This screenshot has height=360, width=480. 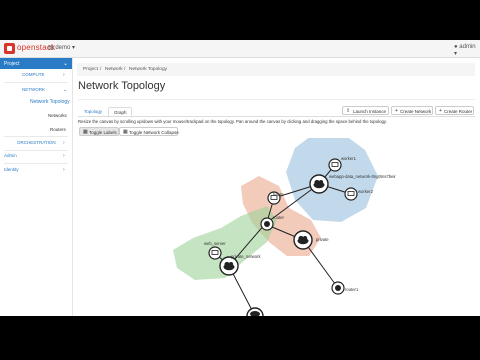 I want to click on launch-instance-label: Launch Instance, so click(x=370, y=111).